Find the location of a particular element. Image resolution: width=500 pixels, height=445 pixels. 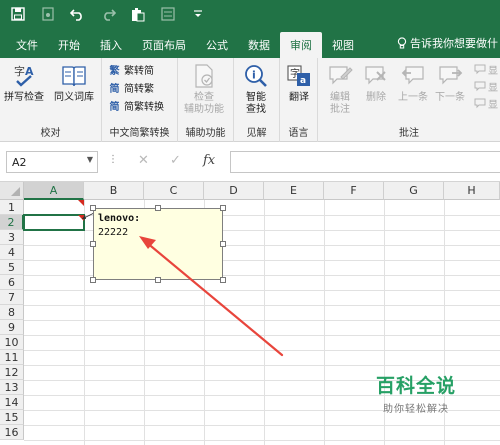

formula-bar: A2 ▼ ⋮ ✕ ✓ fx is located at coordinates (250, 162).